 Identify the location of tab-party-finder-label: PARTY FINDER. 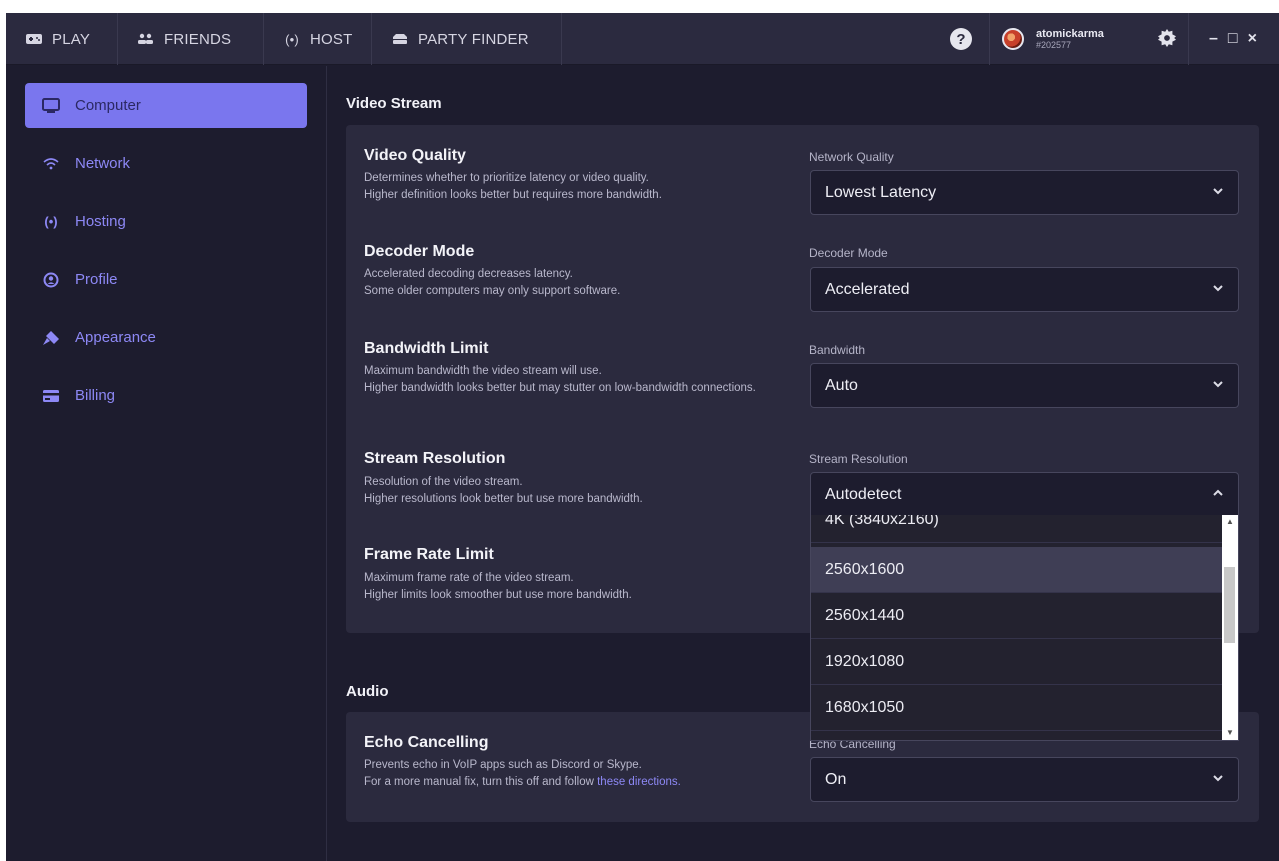
(473, 39).